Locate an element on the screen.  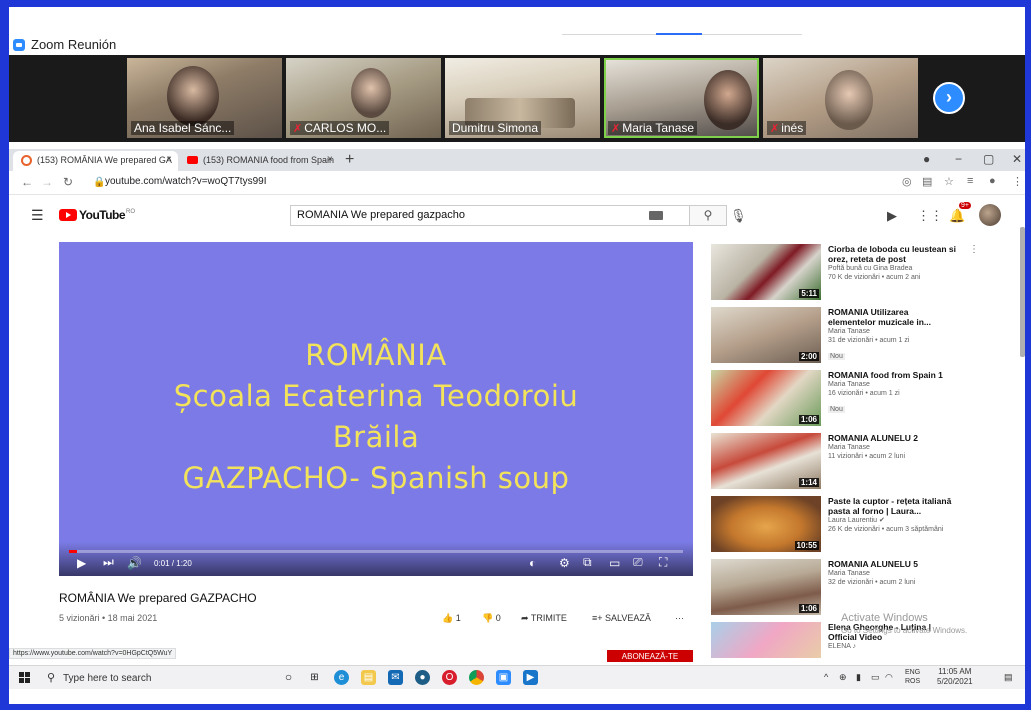
tab: (153) ROMANIA food from Spain × is located at coordinates (259, 161).